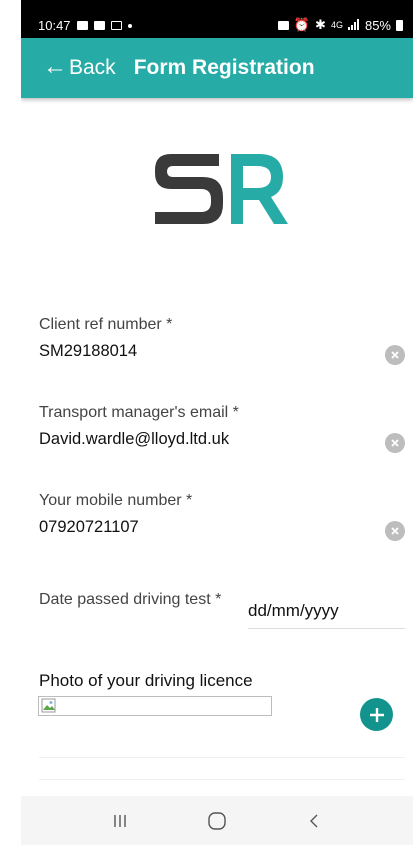 The height and width of the screenshot is (845, 413). Describe the element at coordinates (302, 24) in the screenshot. I see `alarm-icon: ⏰` at that location.